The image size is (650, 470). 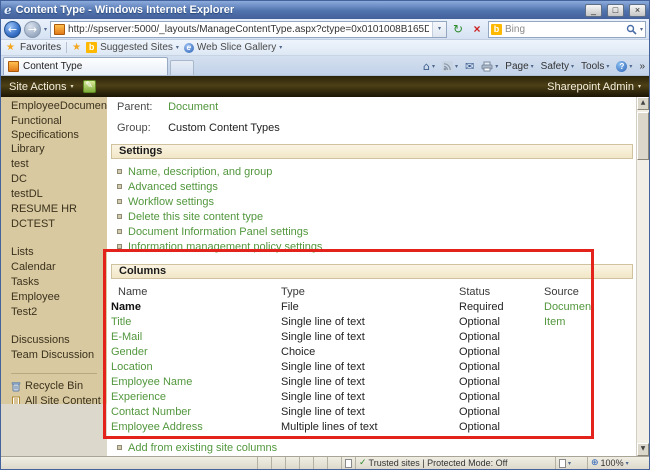 What do you see at coordinates (571, 463) in the screenshot?
I see `compatibility-view-button: ▾` at bounding box center [571, 463].